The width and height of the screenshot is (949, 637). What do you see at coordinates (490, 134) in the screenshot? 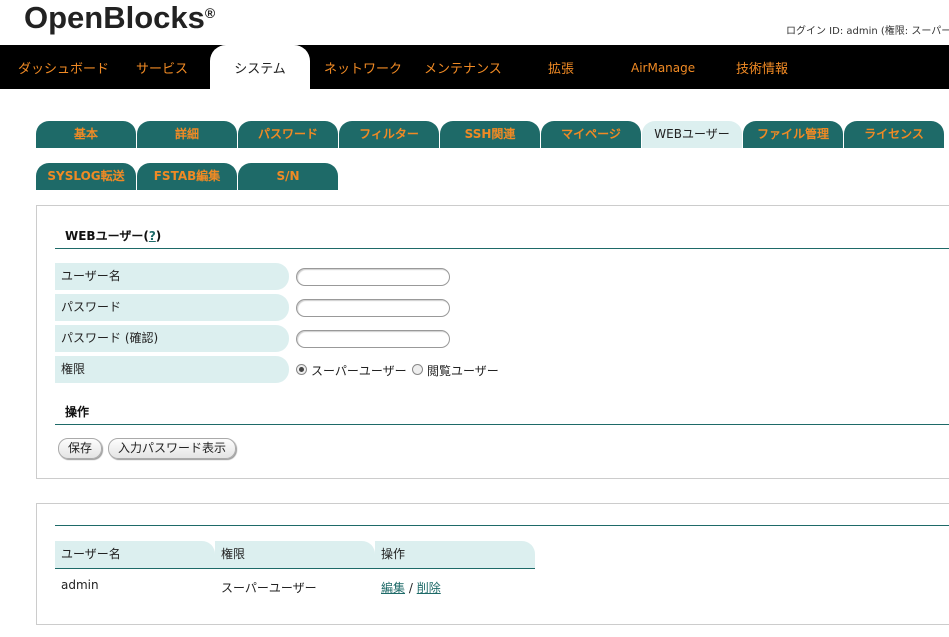
I see `tab-ssh: SSH関連` at bounding box center [490, 134].